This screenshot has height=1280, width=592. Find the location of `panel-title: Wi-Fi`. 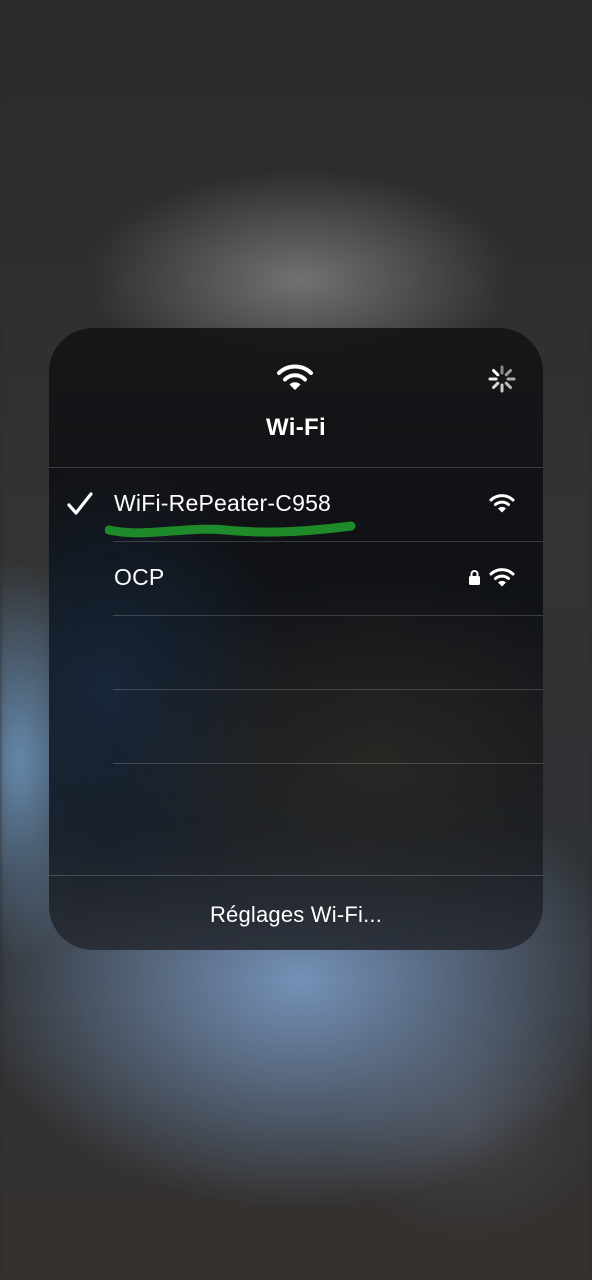

panel-title: Wi-Fi is located at coordinates (296, 427).